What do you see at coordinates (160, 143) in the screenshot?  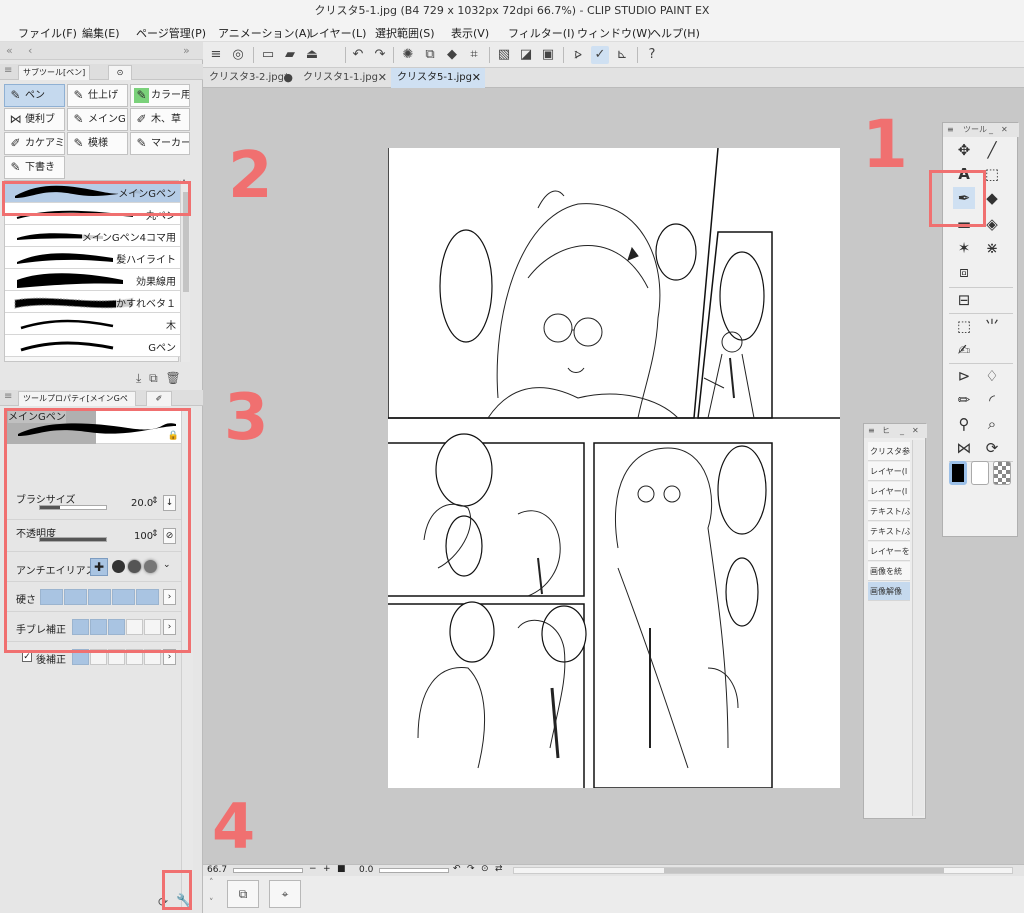 I see `subtool-group-marker: ✎ マーカー` at bounding box center [160, 143].